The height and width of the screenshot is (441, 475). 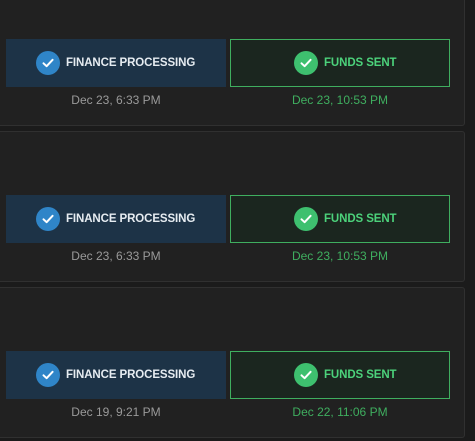 What do you see at coordinates (116, 412) in the screenshot?
I see `finance-timestamp: Dec 19, 9:21 PM` at bounding box center [116, 412].